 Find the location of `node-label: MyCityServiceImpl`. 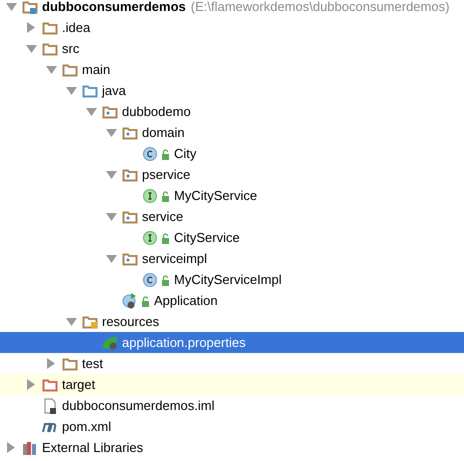

node-label: MyCityServiceImpl is located at coordinates (228, 279).